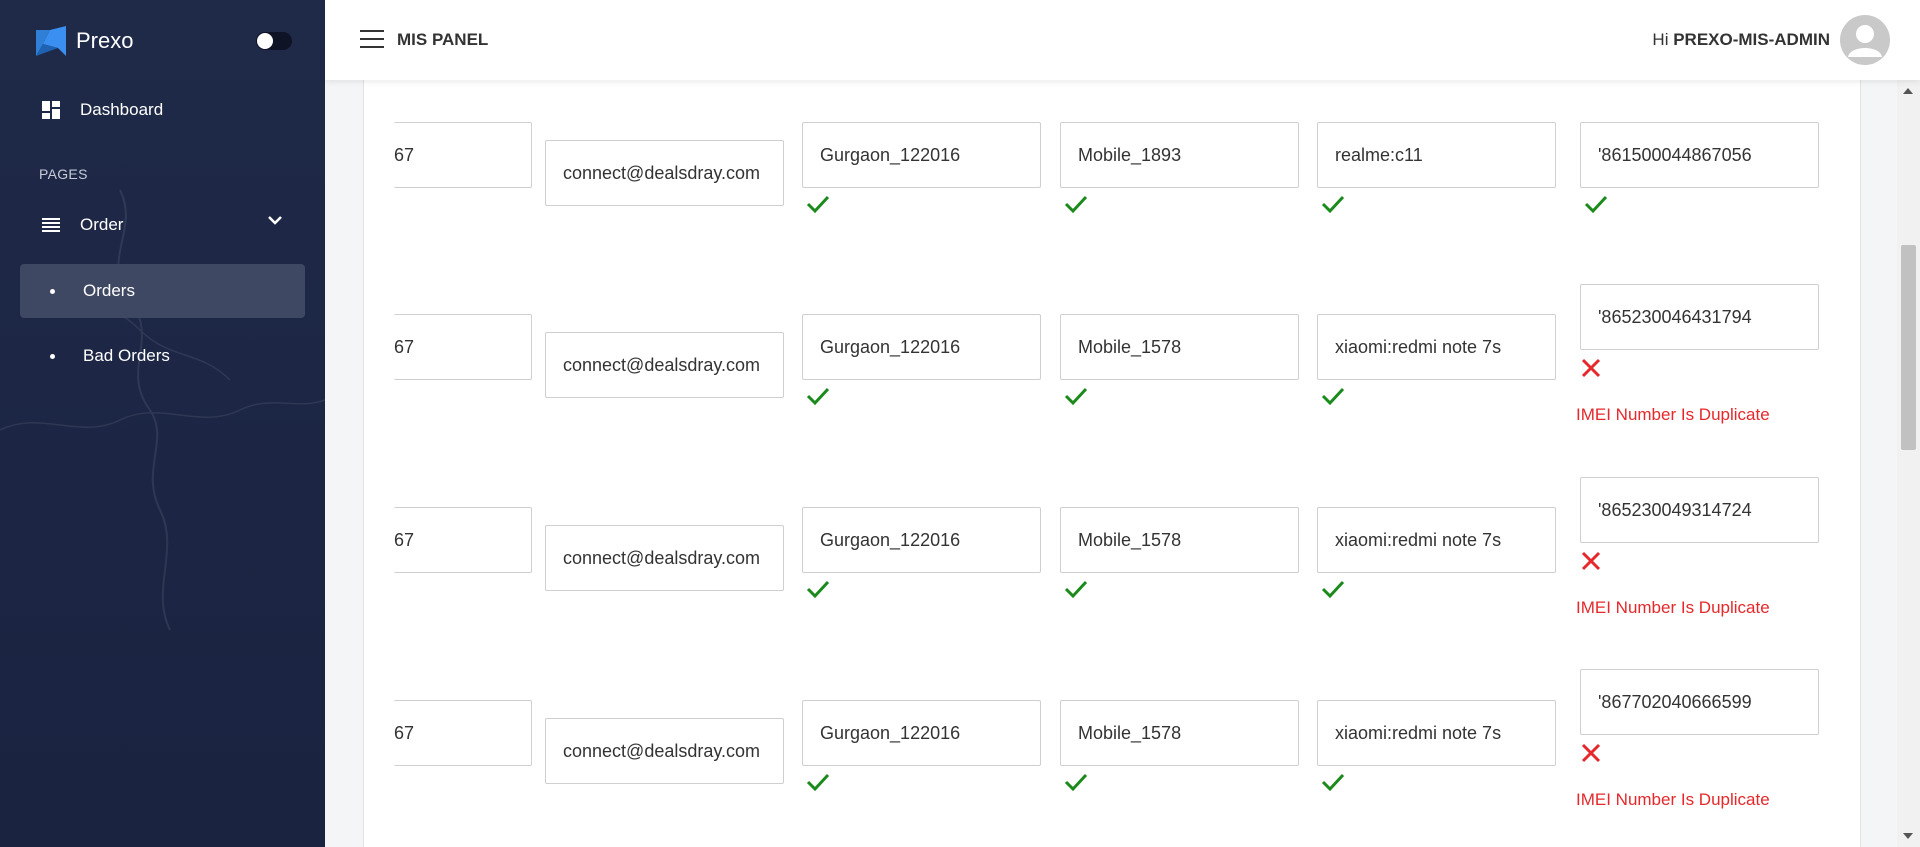  What do you see at coordinates (1699, 155) in the screenshot?
I see `imei-field: '861500044867056` at bounding box center [1699, 155].